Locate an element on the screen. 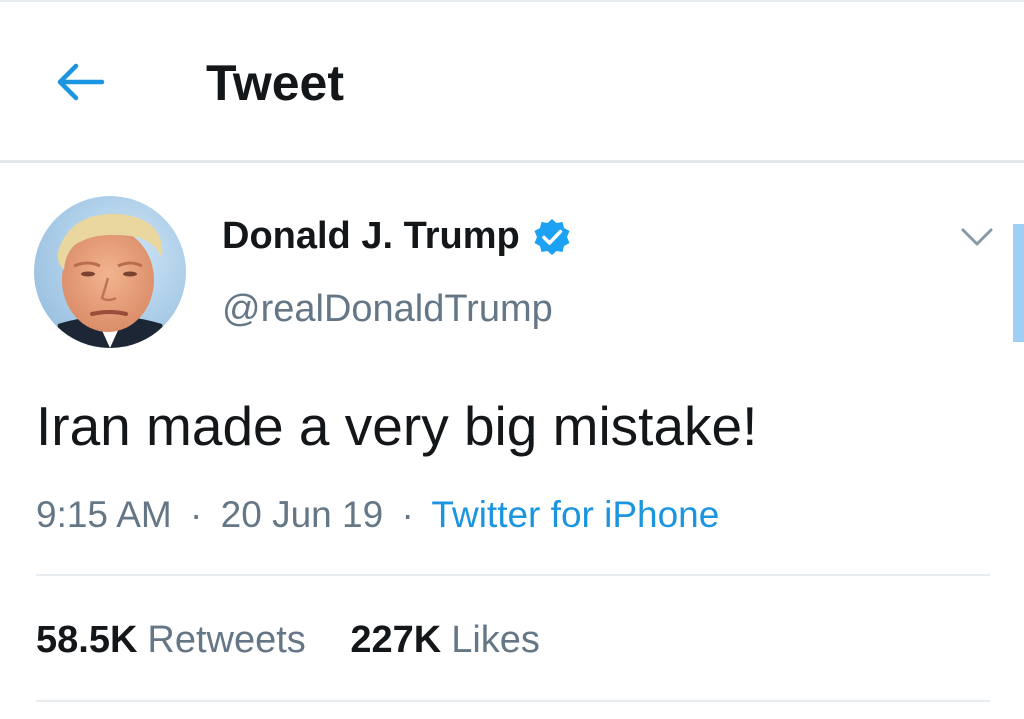  tweet-stats: 58.5K Retweets 227K Likes is located at coordinates (288, 640).